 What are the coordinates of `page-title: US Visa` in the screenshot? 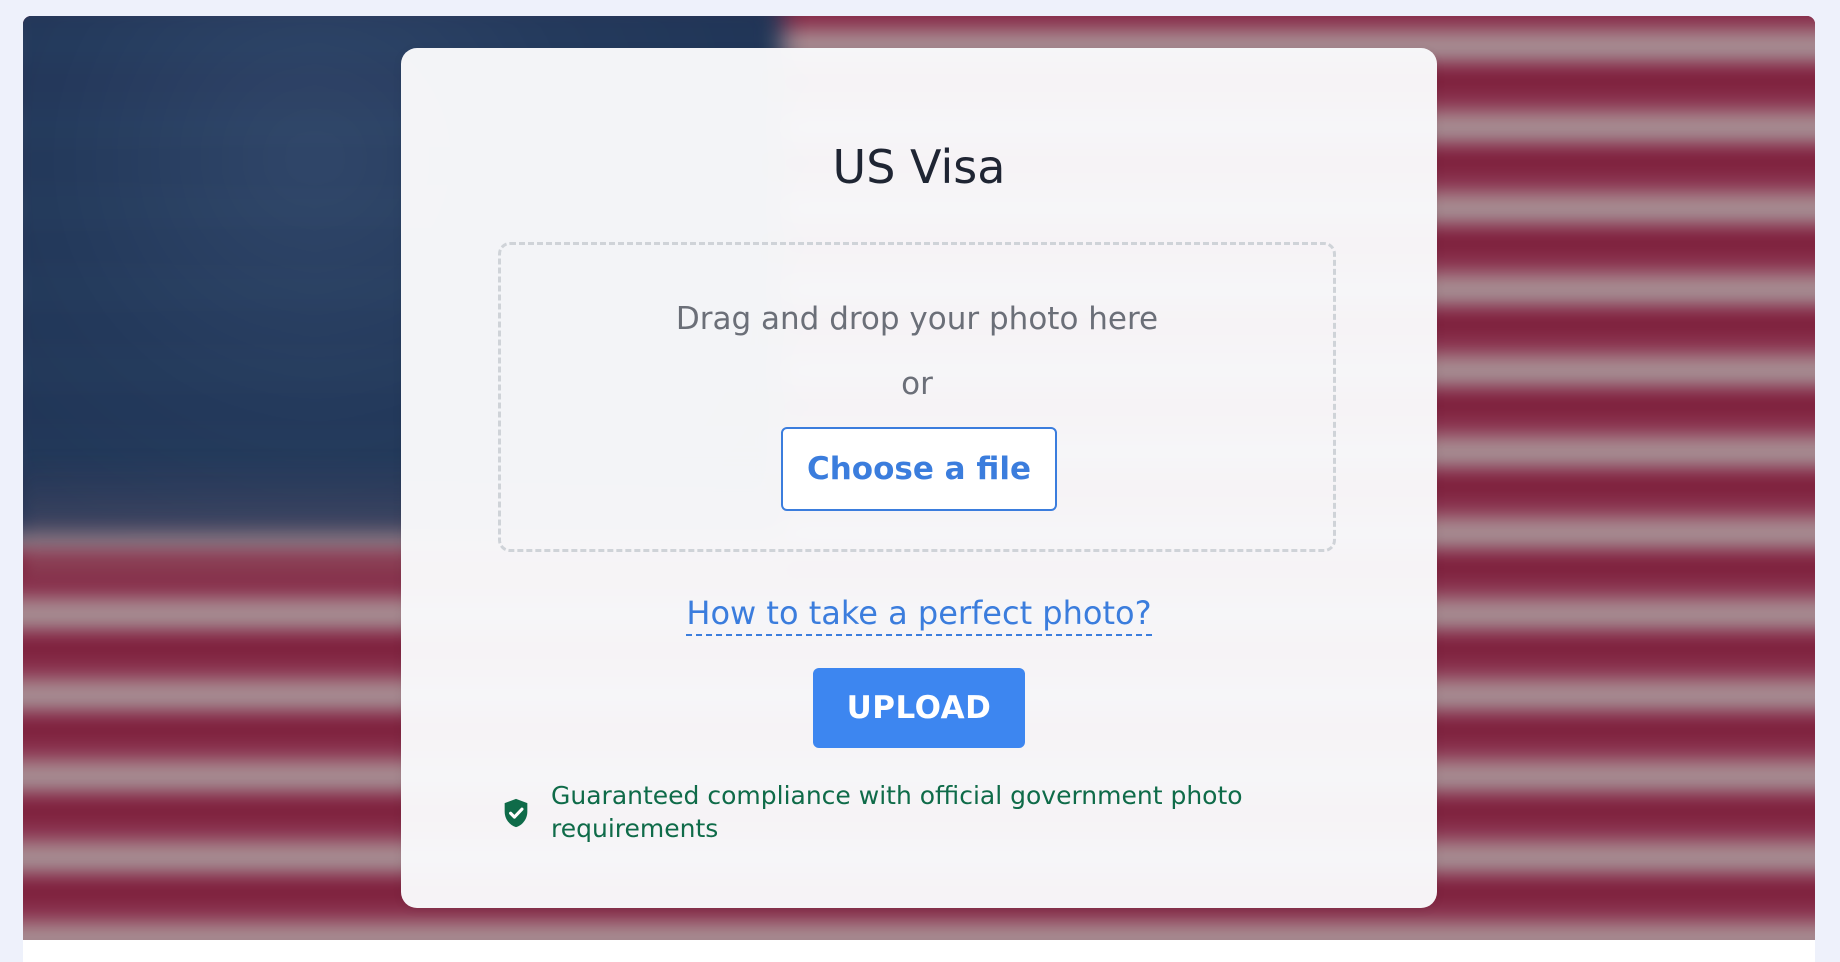 It's located at (919, 167).